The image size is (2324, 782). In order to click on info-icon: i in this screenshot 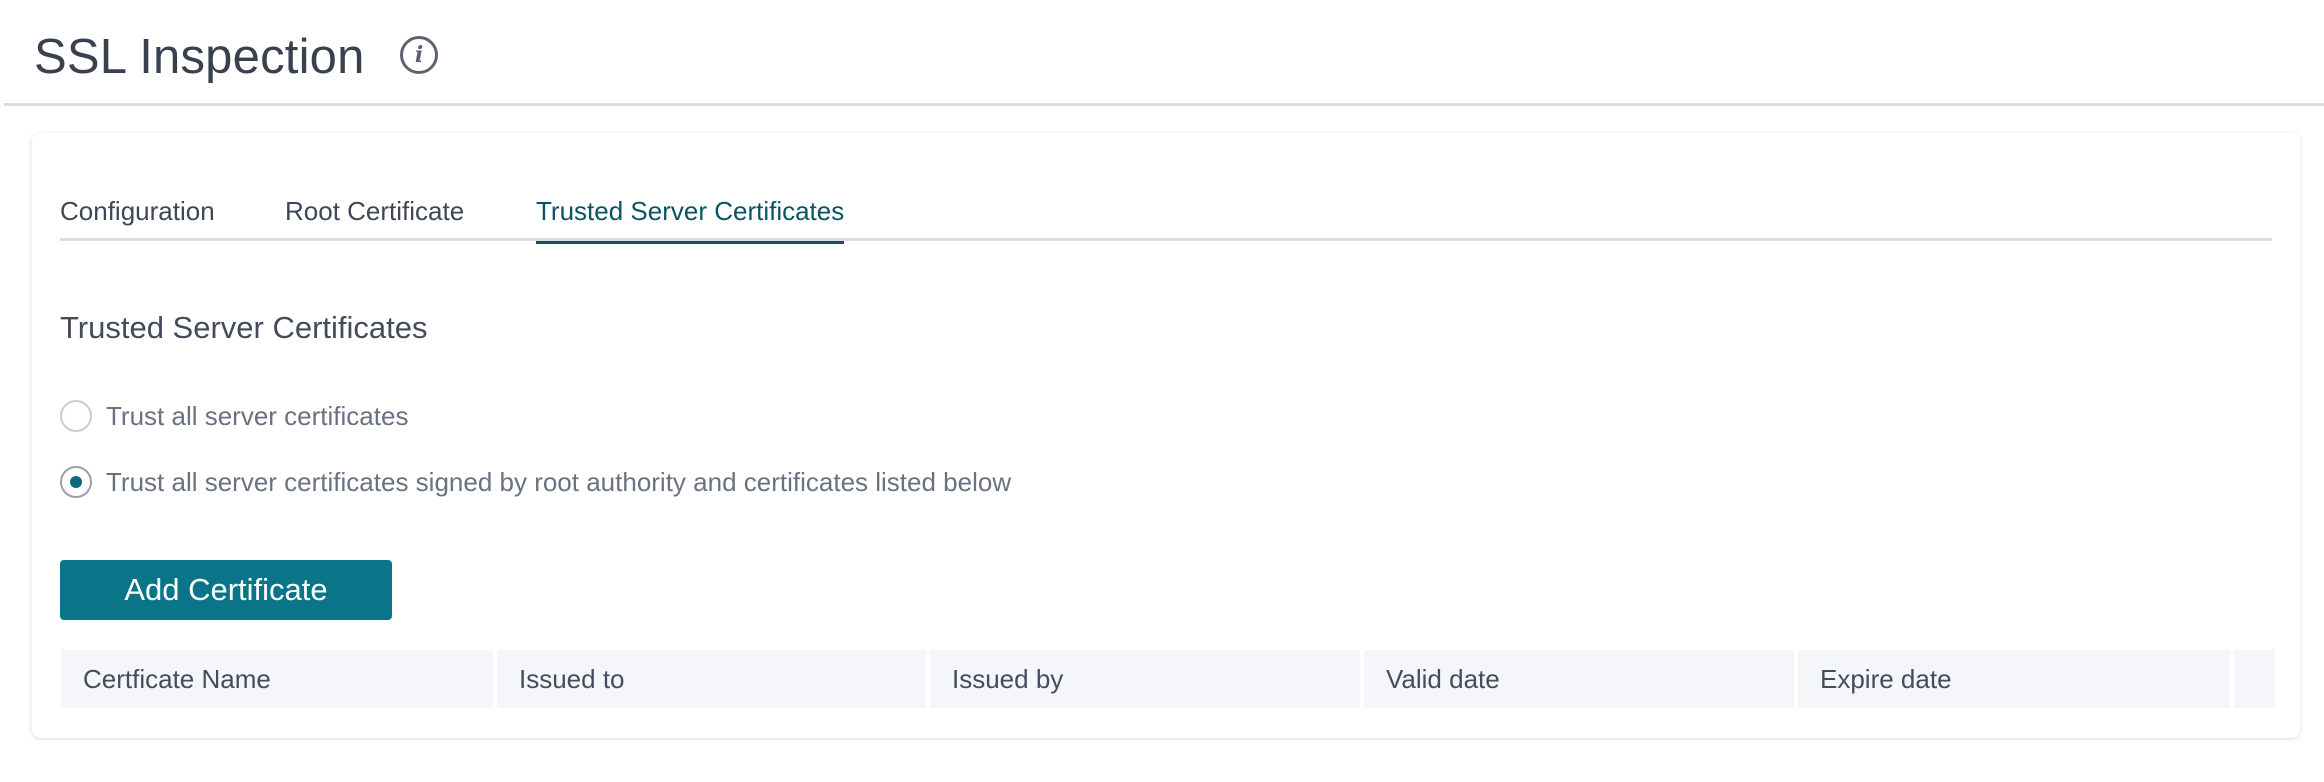, I will do `click(419, 55)`.